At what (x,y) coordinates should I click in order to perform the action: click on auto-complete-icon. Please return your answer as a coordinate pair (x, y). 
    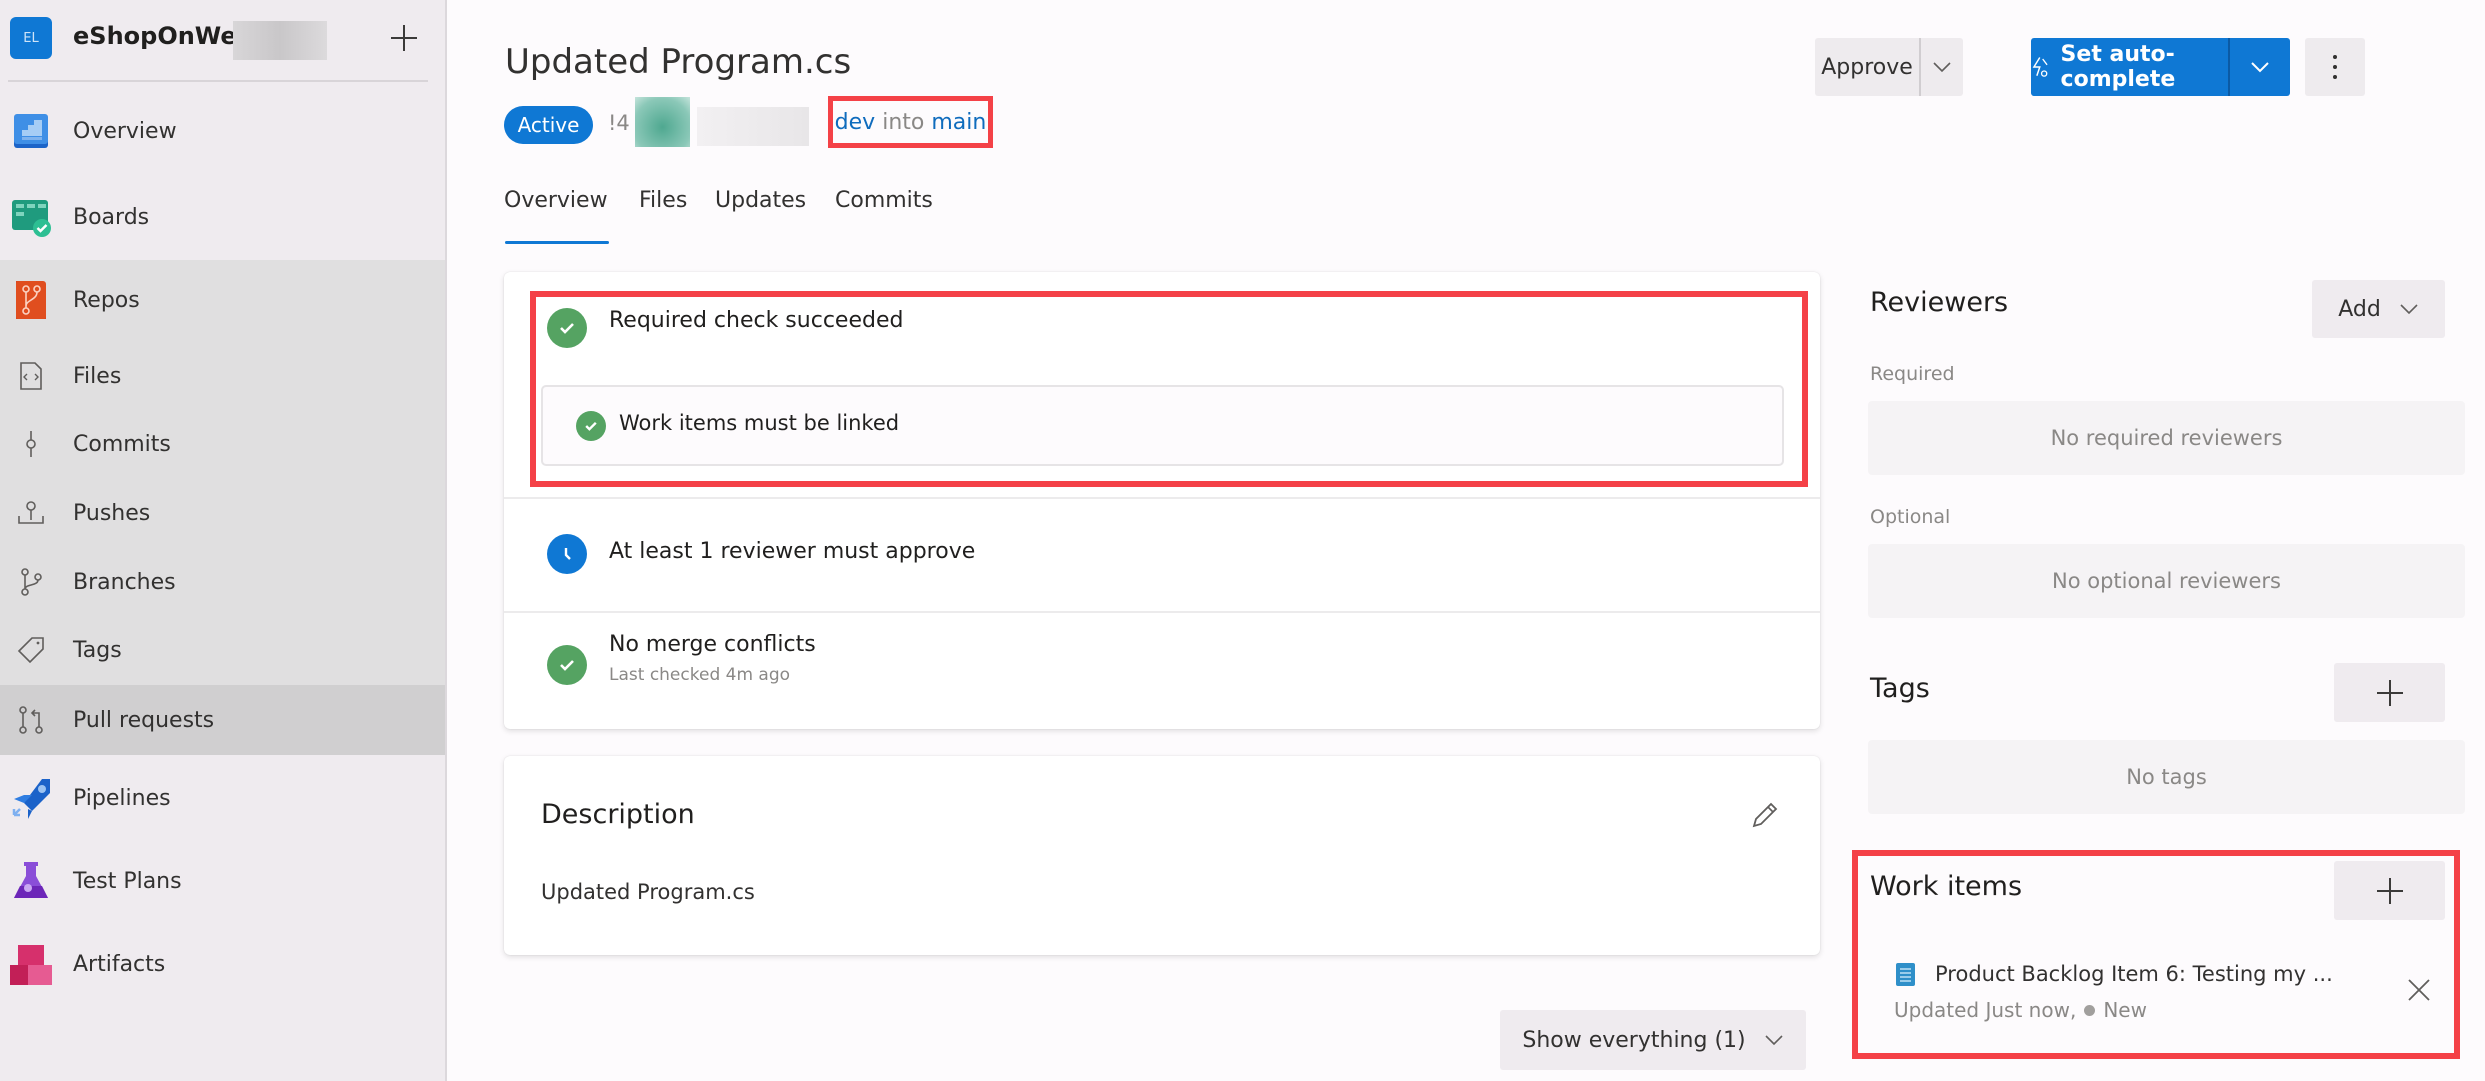
    Looking at the image, I should click on (2040, 67).